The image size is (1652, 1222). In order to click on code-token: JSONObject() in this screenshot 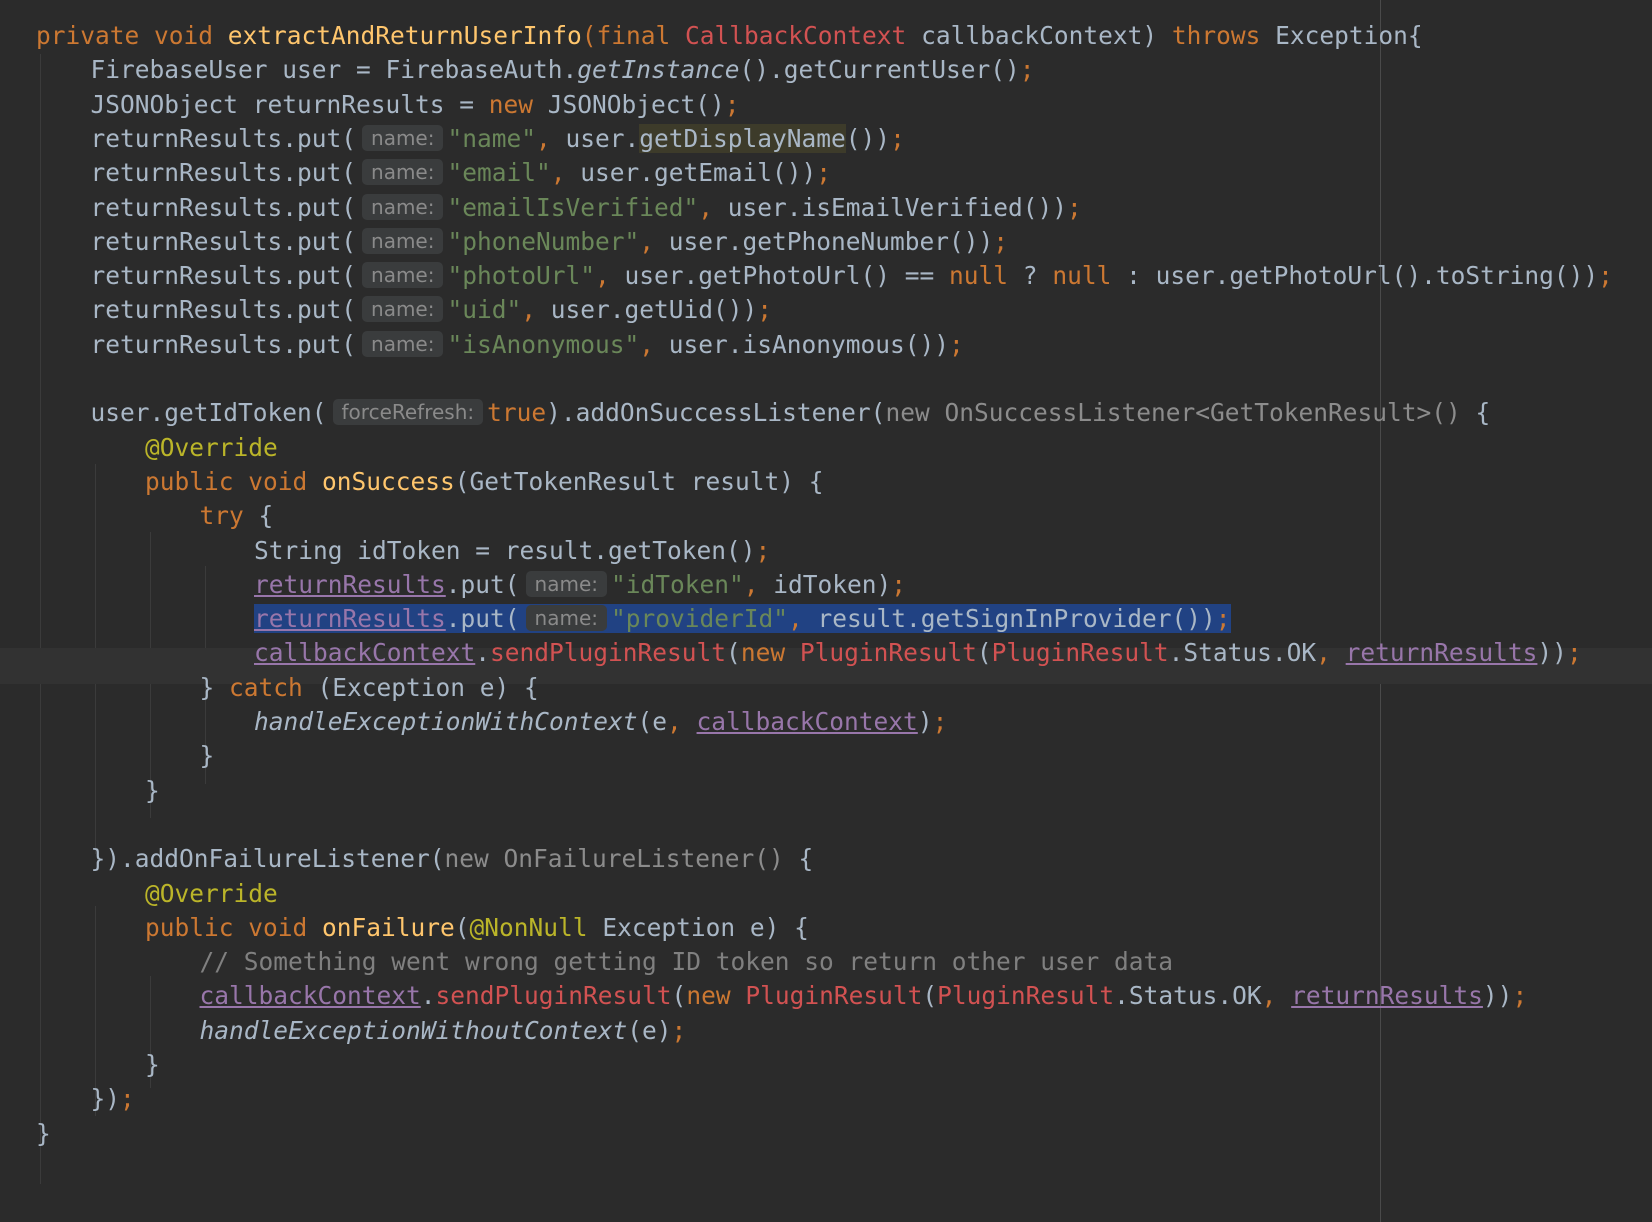, I will do `click(636, 104)`.